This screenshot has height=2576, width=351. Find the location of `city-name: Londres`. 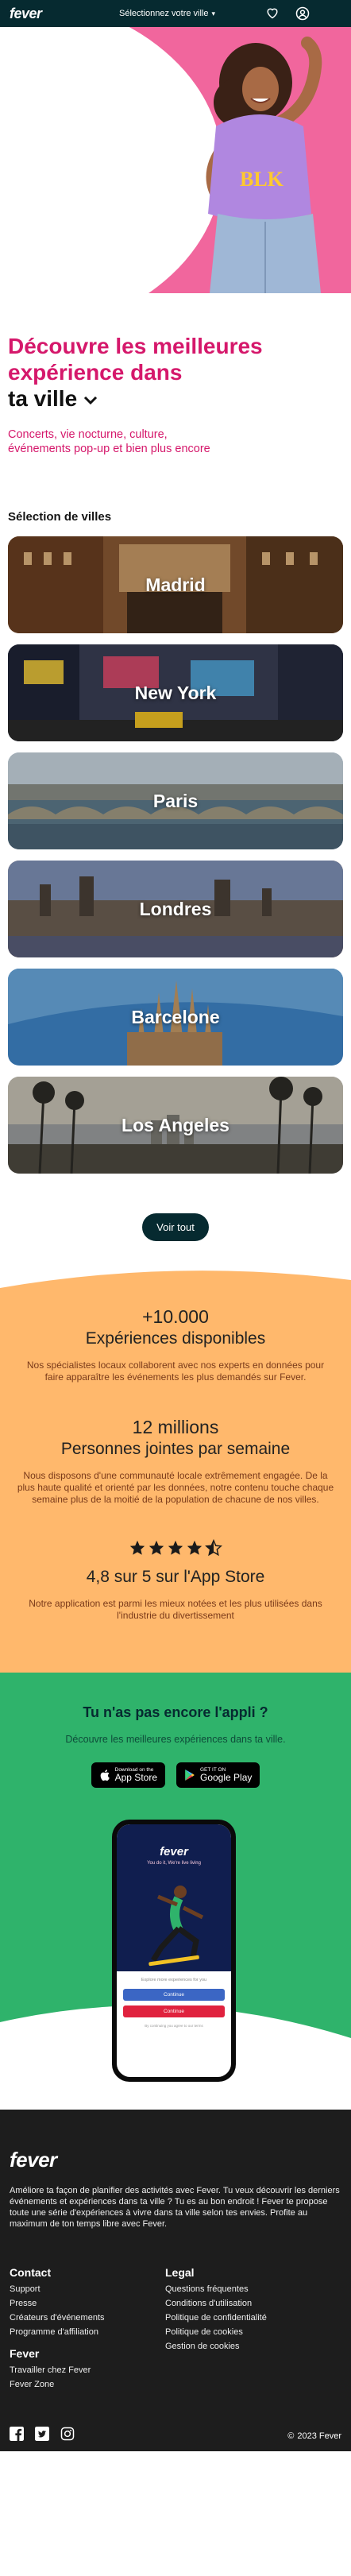

city-name: Londres is located at coordinates (175, 908).